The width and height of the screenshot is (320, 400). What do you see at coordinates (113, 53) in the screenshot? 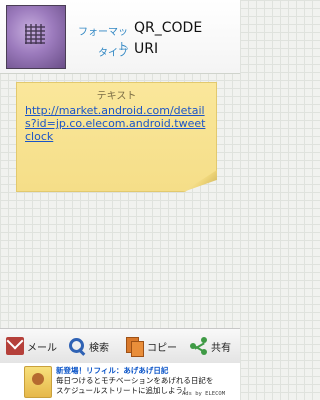
I see `type-label: タイプ` at bounding box center [113, 53].